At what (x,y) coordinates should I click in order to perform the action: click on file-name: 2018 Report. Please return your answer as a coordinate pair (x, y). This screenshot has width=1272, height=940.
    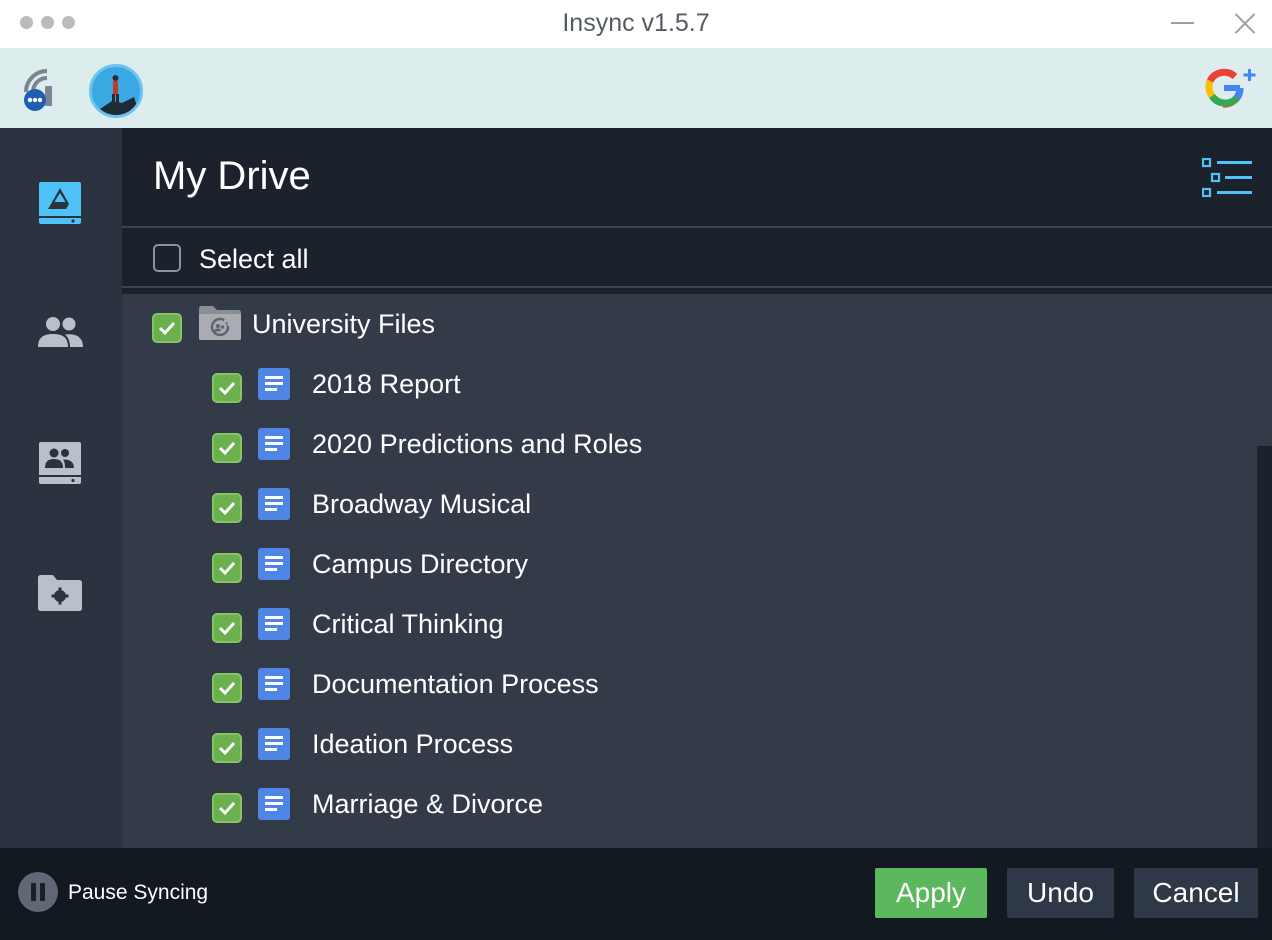
    Looking at the image, I should click on (386, 384).